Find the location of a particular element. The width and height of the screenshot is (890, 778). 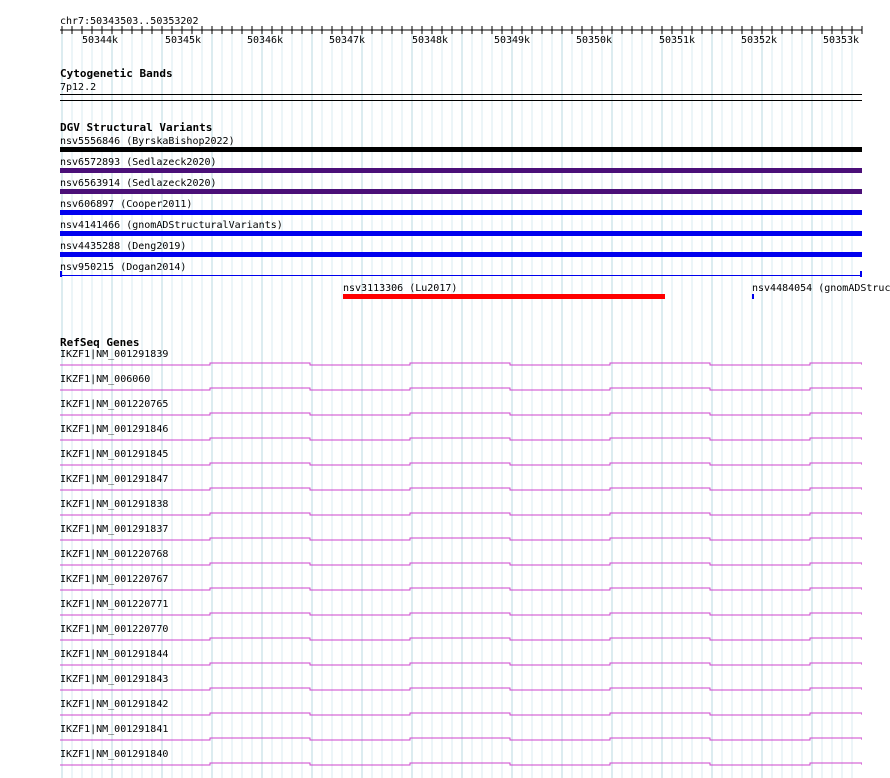

dgv-variant-line is located at coordinates (461, 275).